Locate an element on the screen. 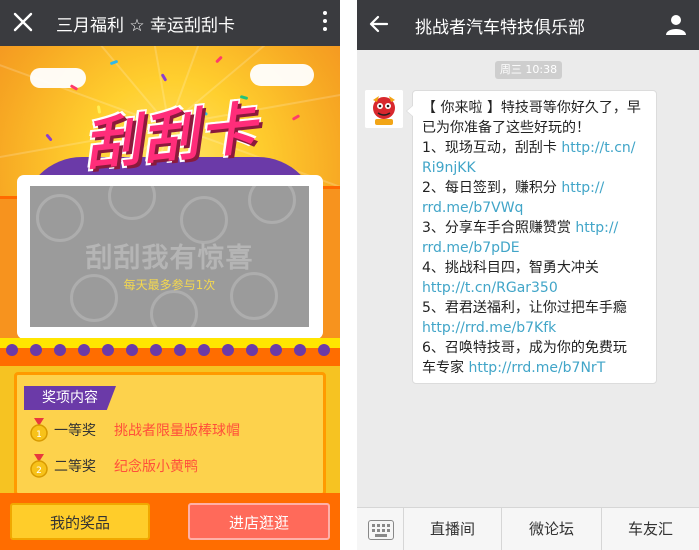 The width and height of the screenshot is (699, 550). message-line: 4、挑战科目四，智勇大冲关 is located at coordinates (510, 268).